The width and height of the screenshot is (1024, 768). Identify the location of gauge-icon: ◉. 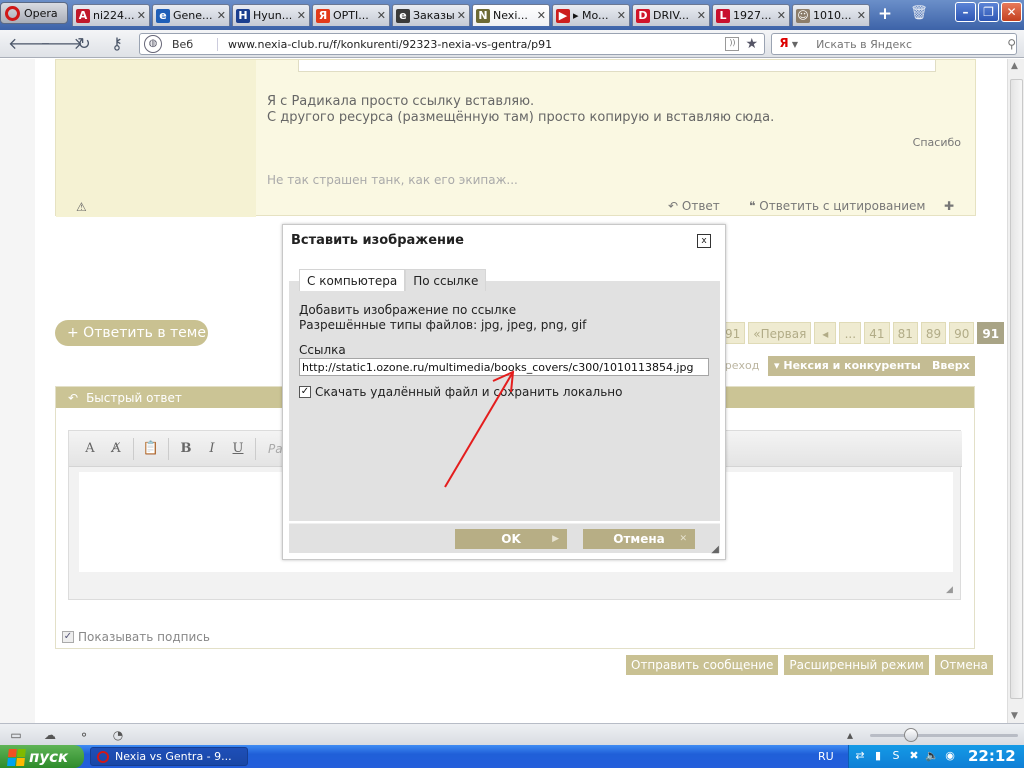
(950, 756).